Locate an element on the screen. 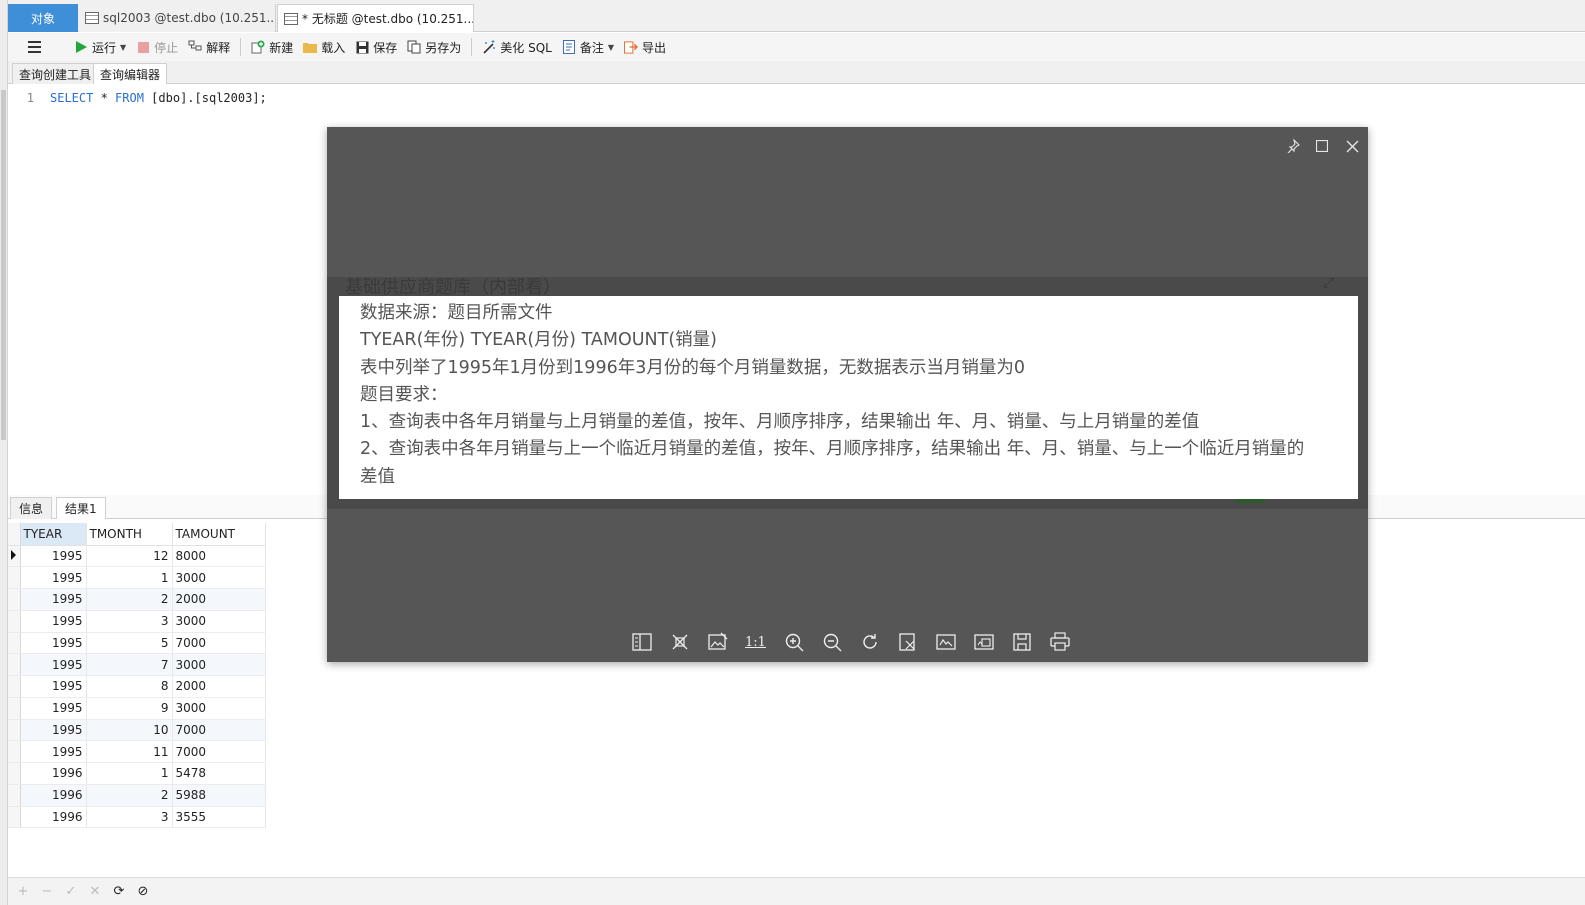 This screenshot has height=905, width=1585. table-row: 1996 1 5478 is located at coordinates (137, 773).